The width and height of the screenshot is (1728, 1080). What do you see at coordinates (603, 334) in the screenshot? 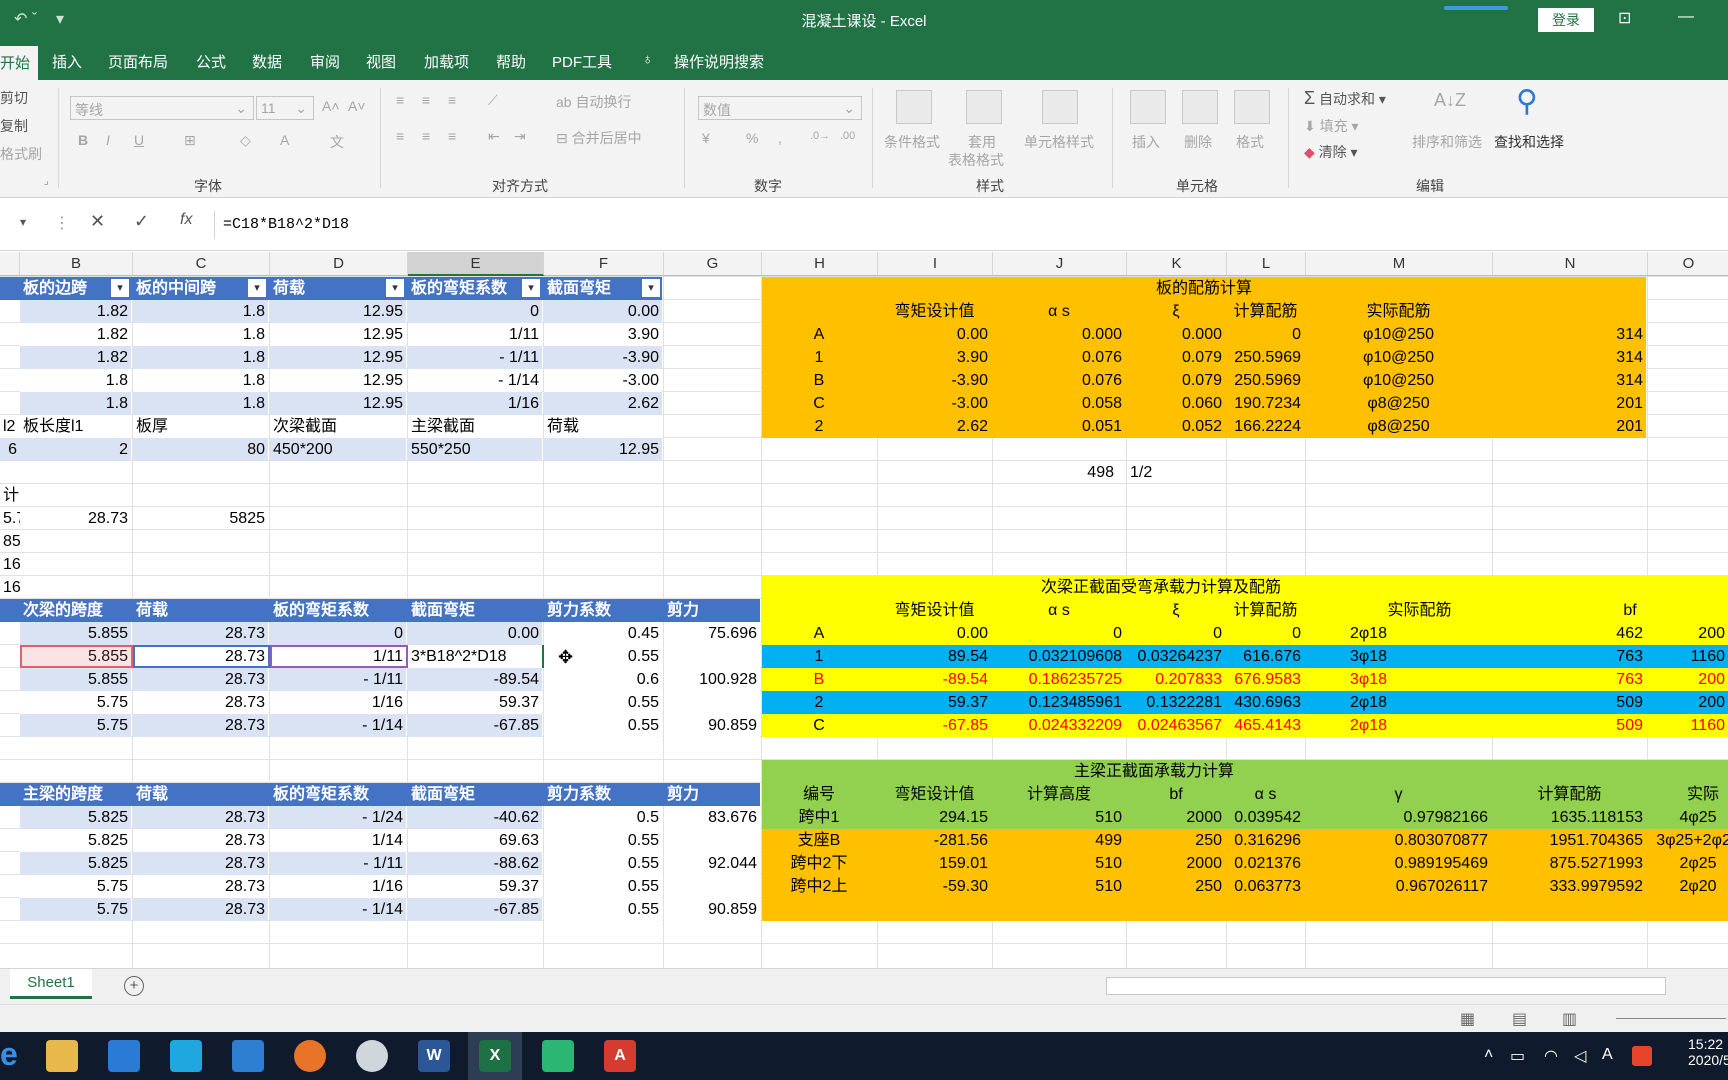
I see `table-cell: 3.90` at bounding box center [603, 334].